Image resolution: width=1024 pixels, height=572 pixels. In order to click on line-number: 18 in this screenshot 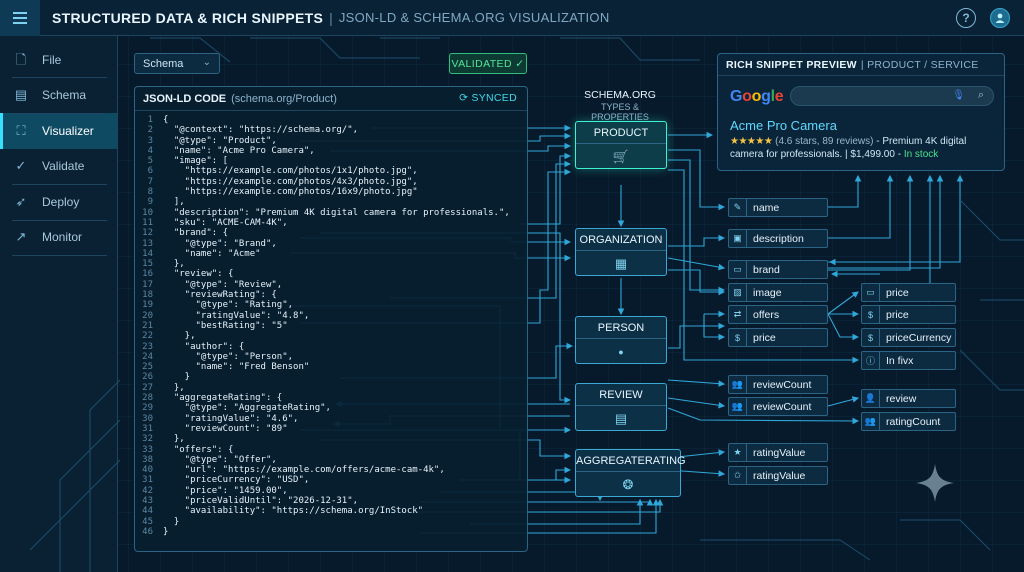, I will do `click(147, 295)`.